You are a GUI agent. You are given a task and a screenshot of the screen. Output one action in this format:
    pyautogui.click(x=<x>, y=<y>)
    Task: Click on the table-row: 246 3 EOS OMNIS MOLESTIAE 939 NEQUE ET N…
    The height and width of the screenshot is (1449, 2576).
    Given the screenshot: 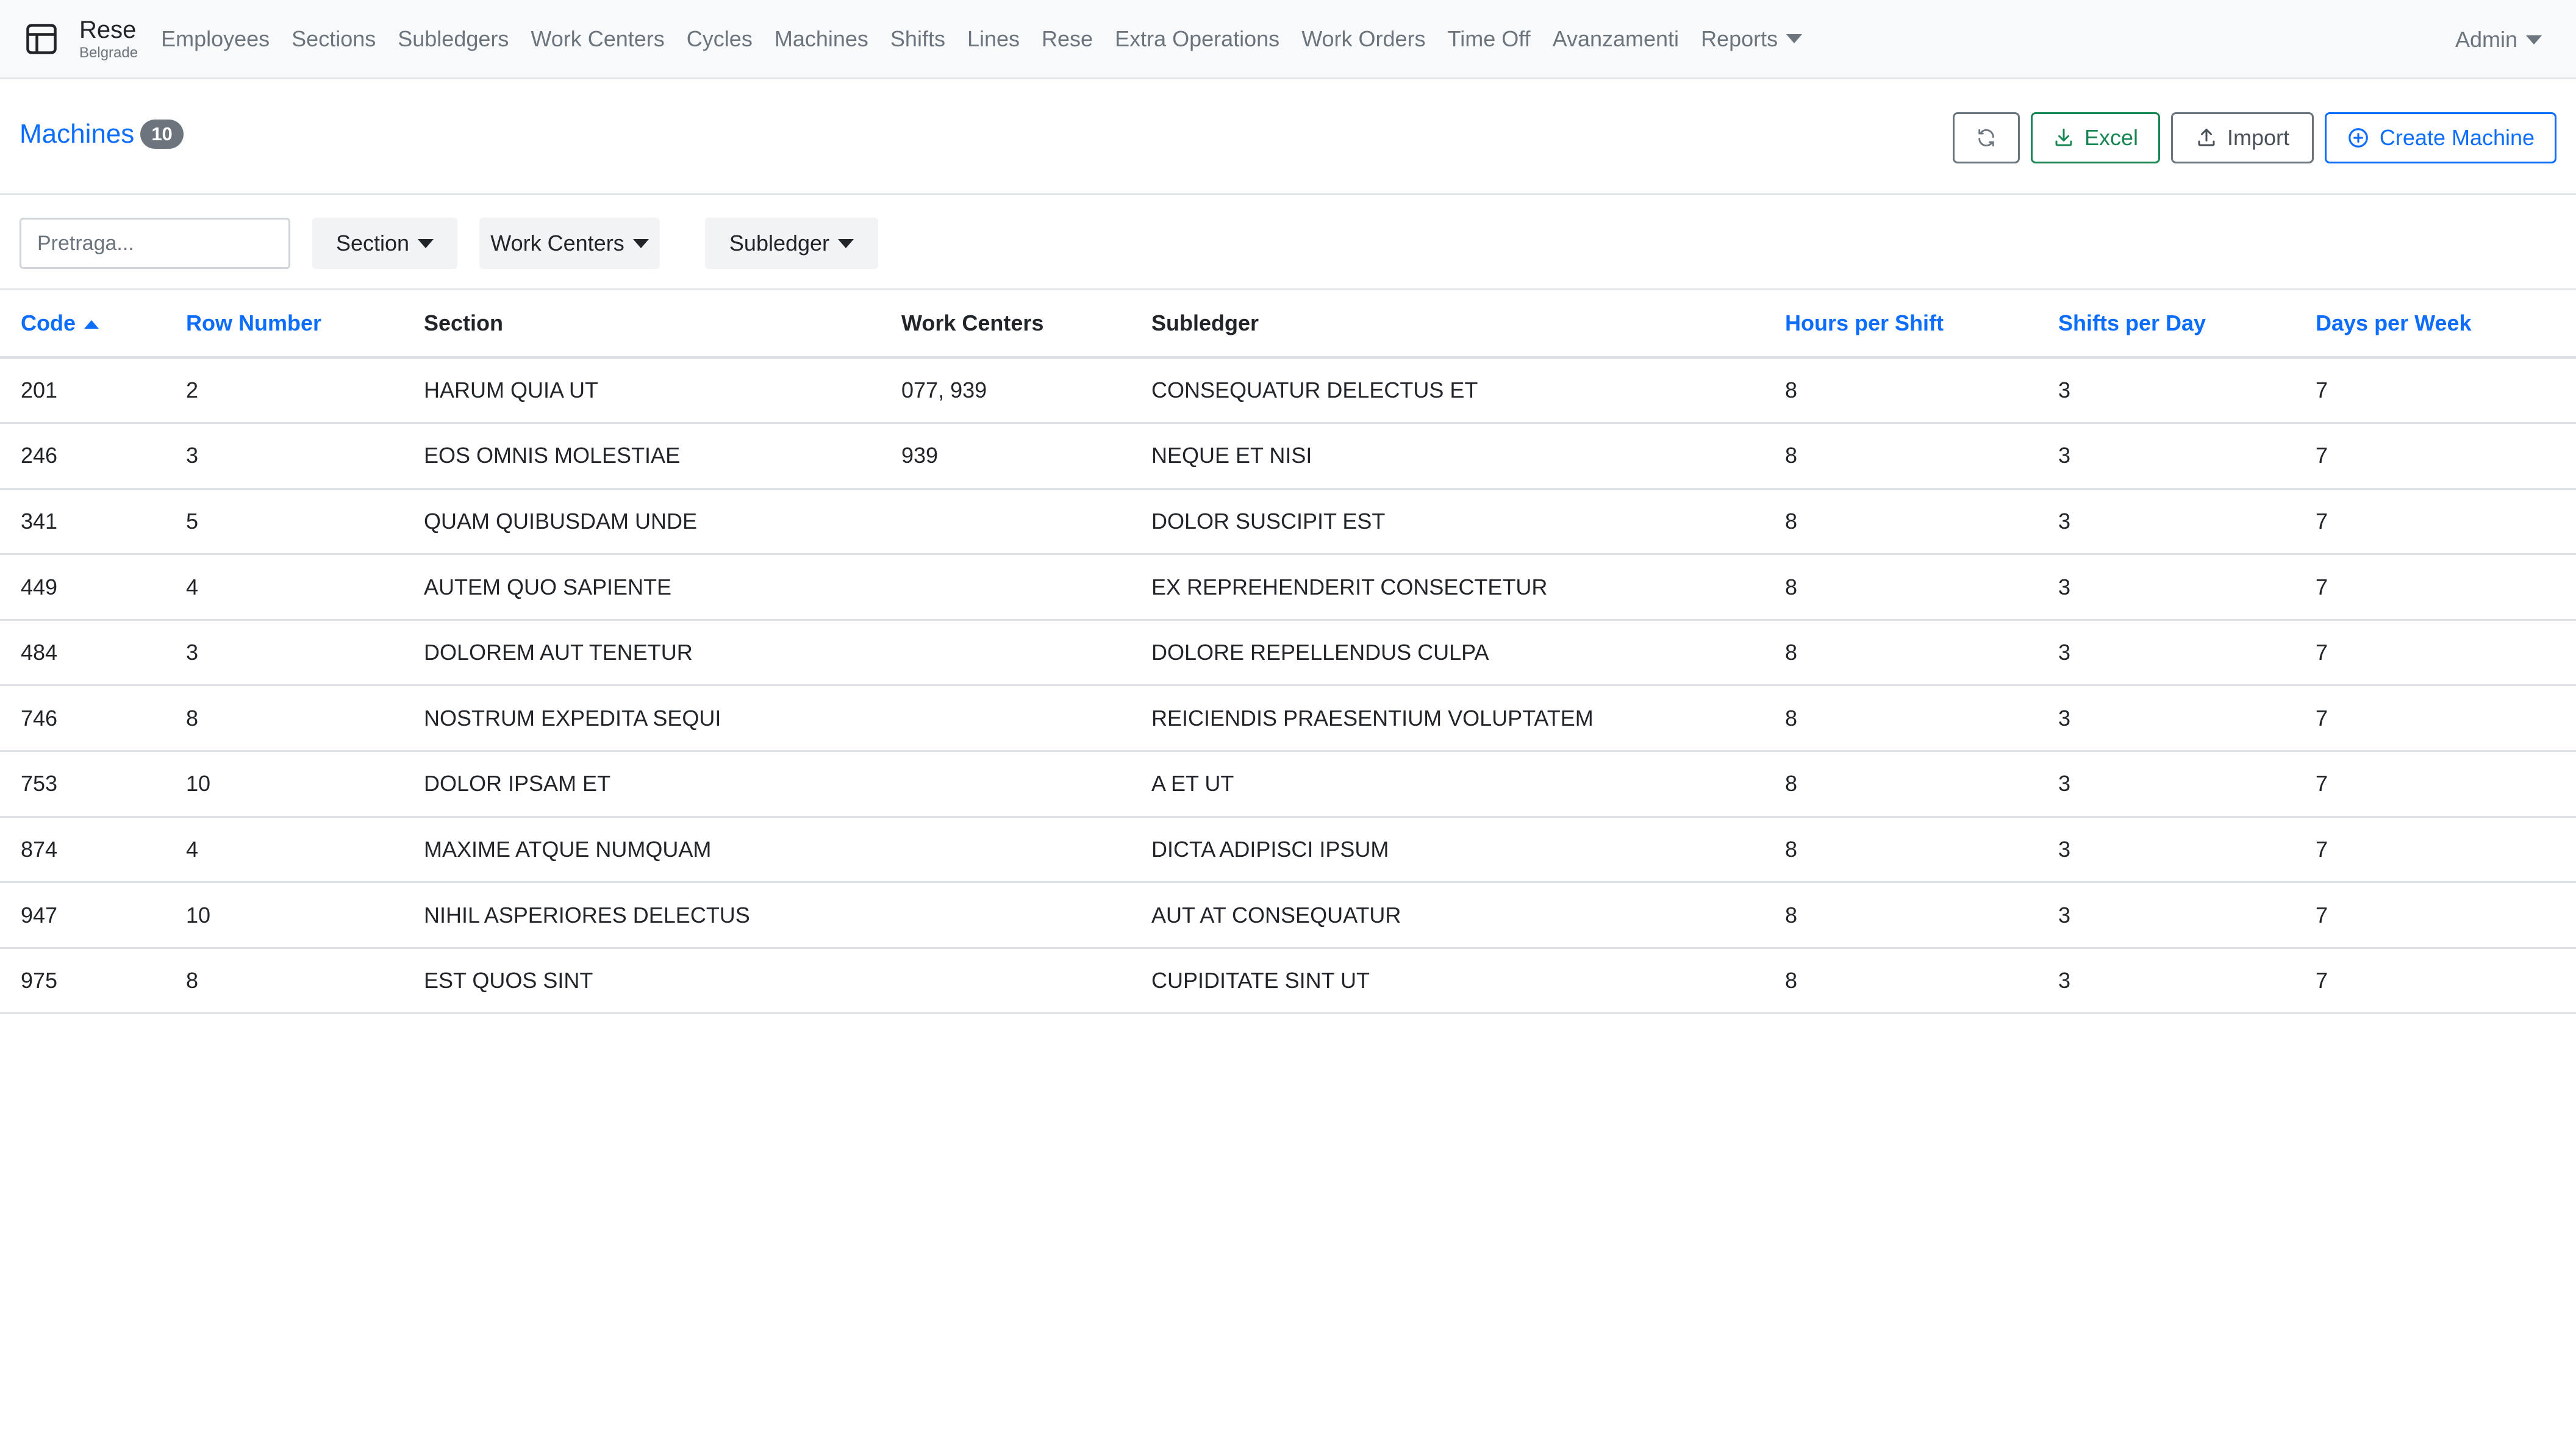 What is the action you would take?
    pyautogui.click(x=1288, y=457)
    